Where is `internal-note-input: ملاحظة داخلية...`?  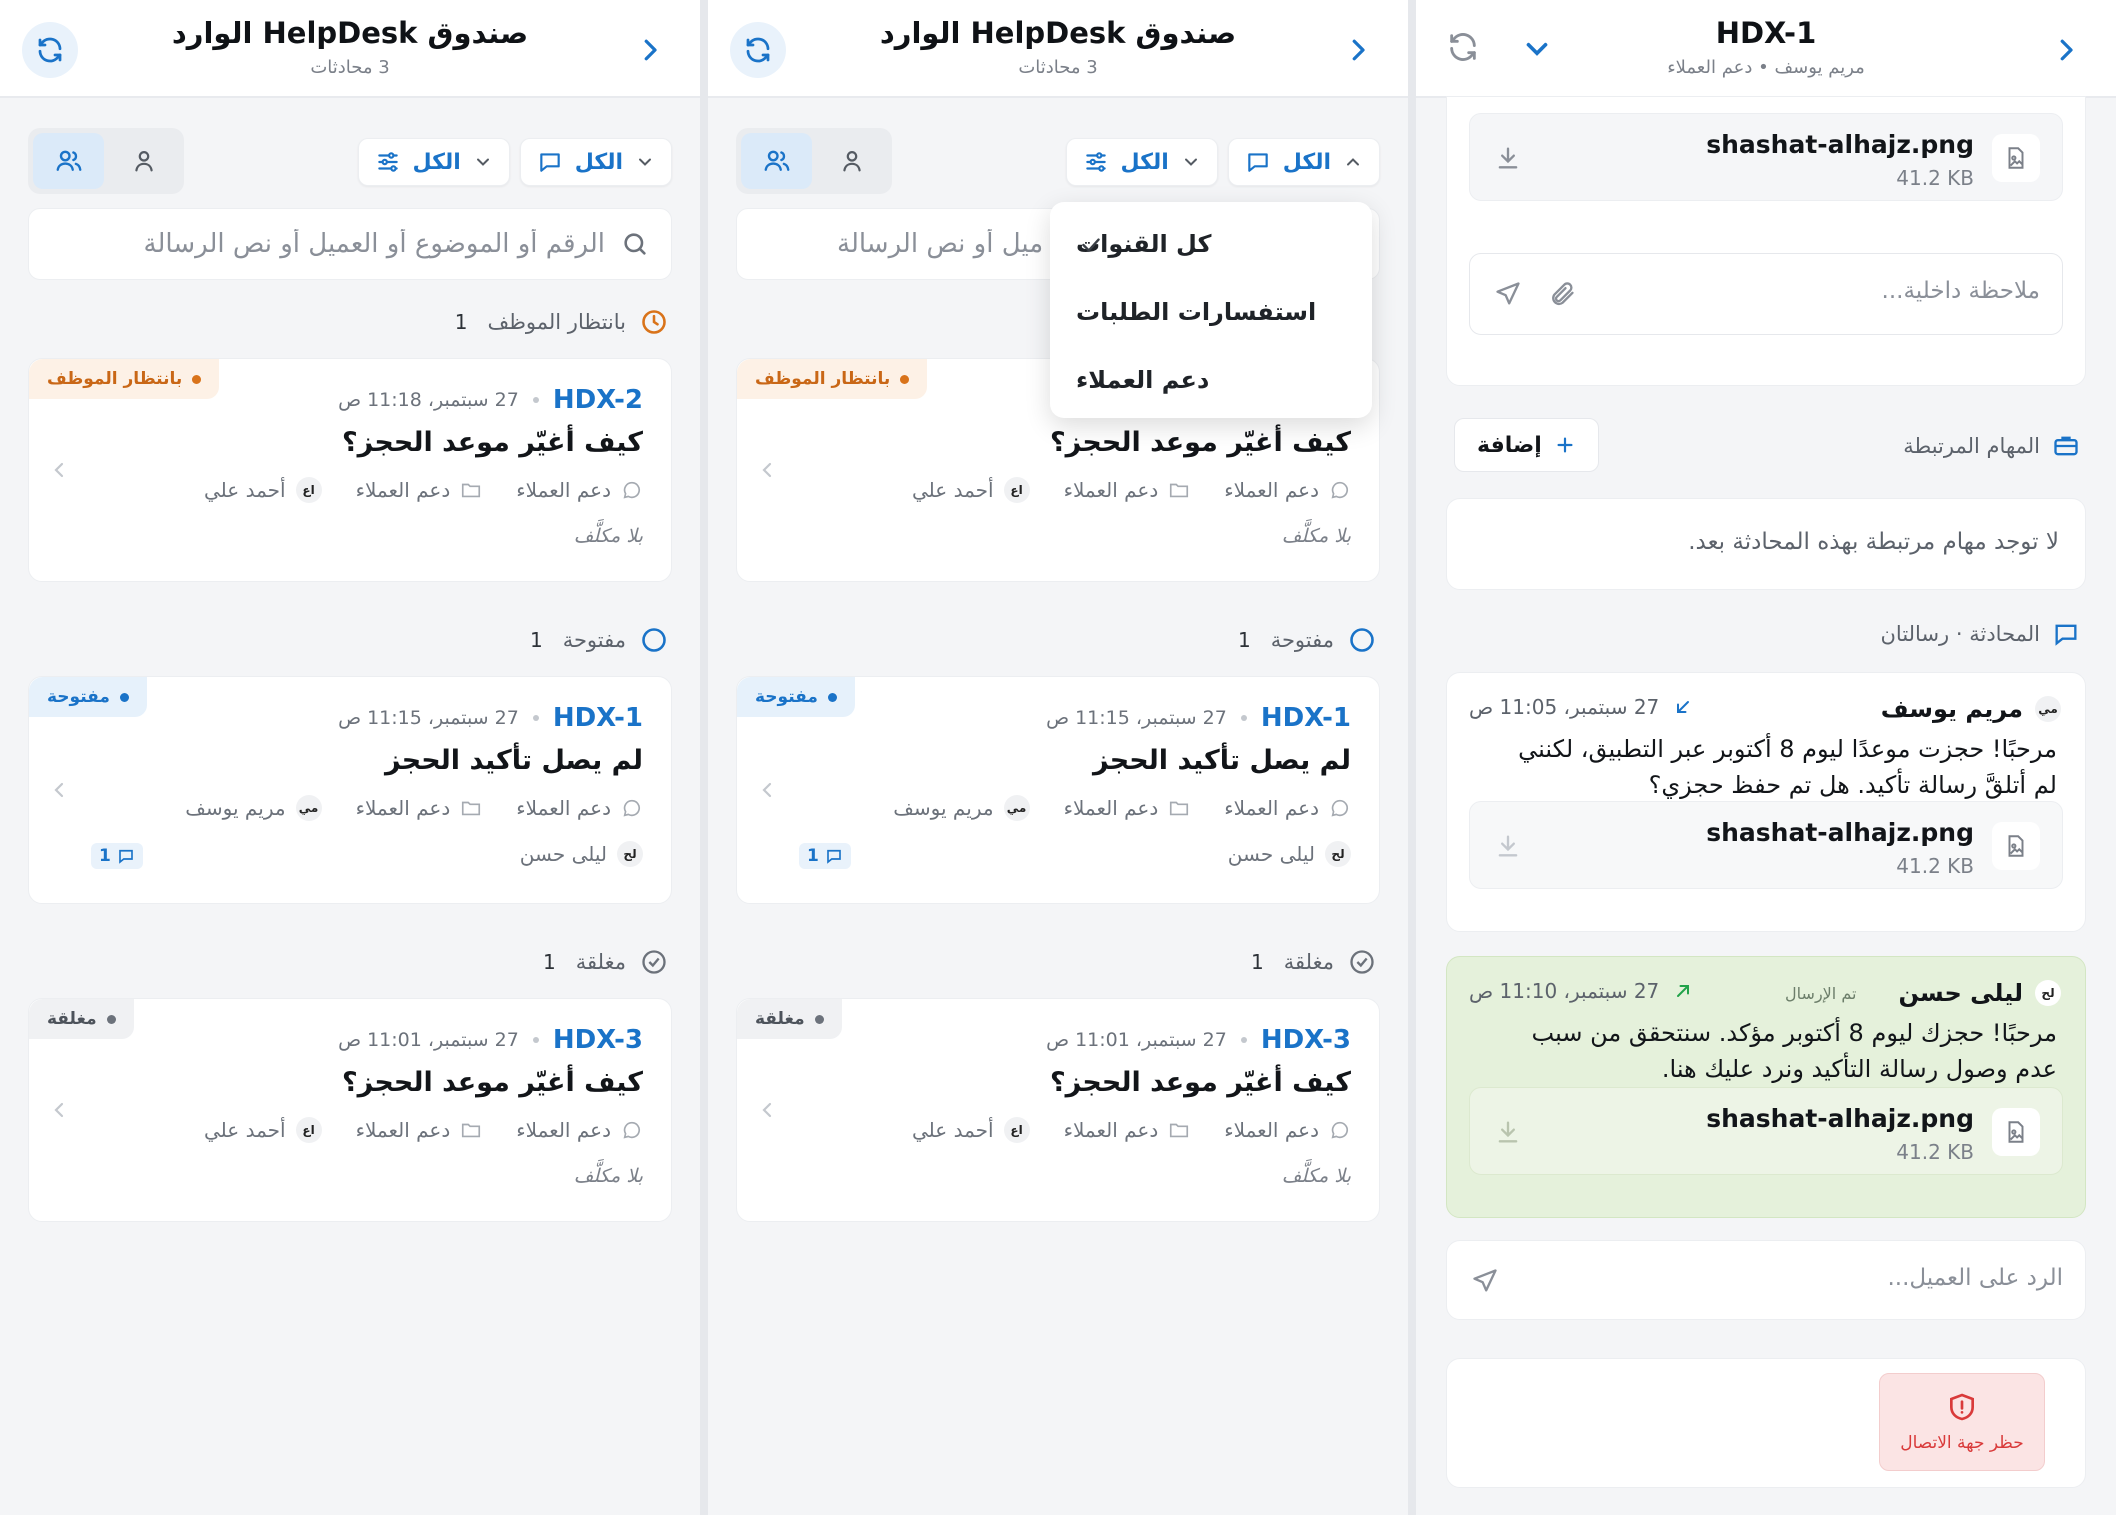 internal-note-input: ملاحظة داخلية... is located at coordinates (1766, 294).